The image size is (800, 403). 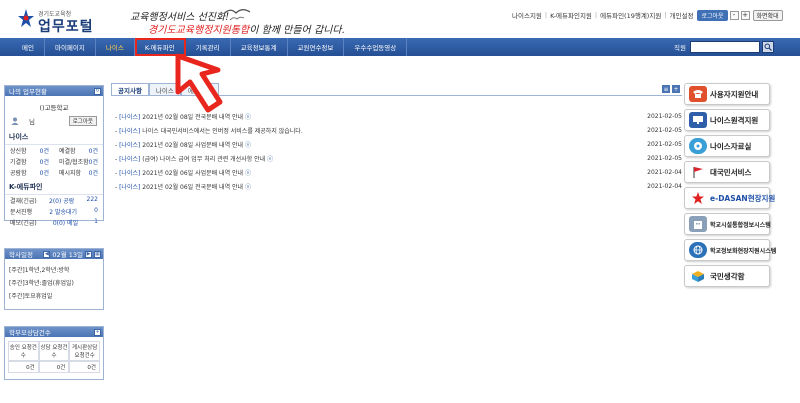 I want to click on edufine-section-title: K-에듀파인, so click(x=26, y=187).